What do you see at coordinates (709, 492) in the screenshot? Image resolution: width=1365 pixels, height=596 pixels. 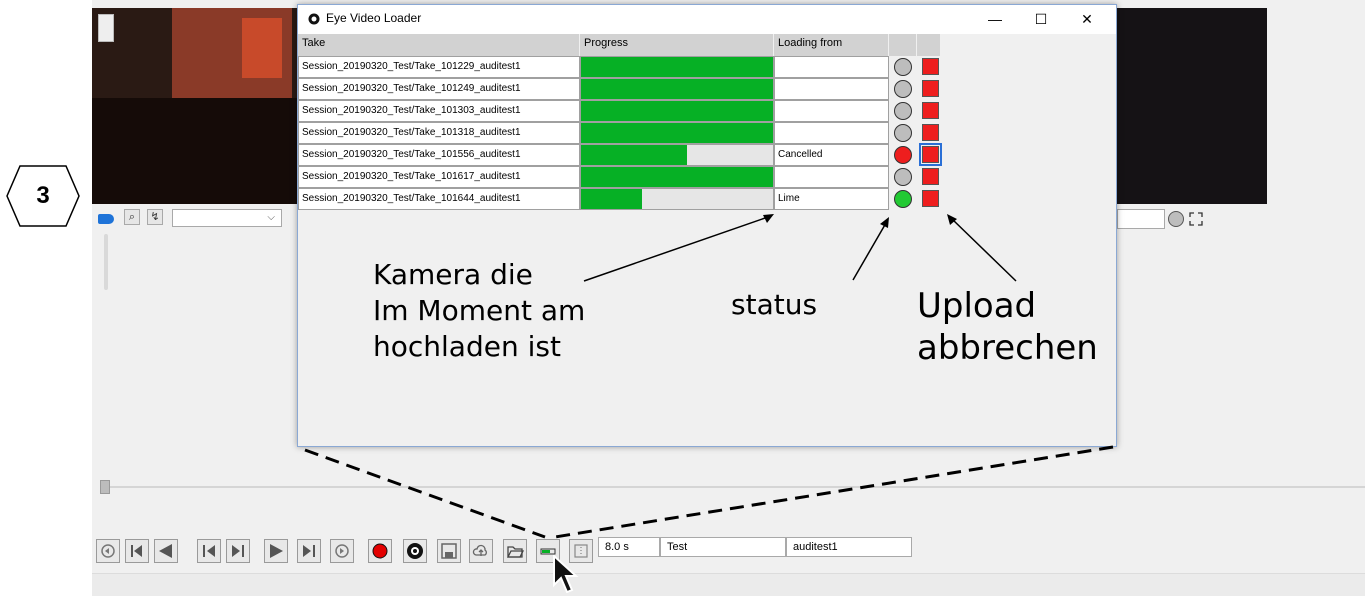 I see `callout-overlay` at bounding box center [709, 492].